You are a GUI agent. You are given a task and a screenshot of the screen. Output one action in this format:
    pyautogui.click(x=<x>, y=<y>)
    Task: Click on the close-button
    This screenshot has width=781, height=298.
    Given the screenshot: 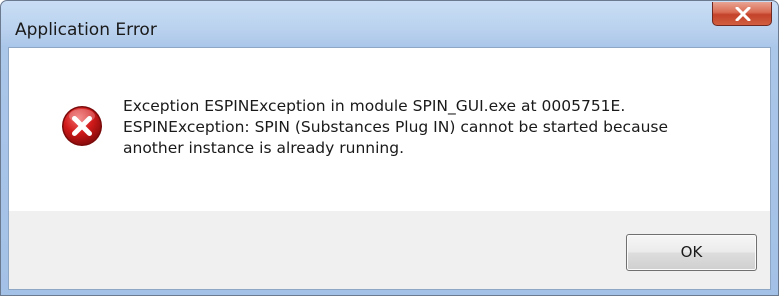 What is the action you would take?
    pyautogui.click(x=742, y=14)
    